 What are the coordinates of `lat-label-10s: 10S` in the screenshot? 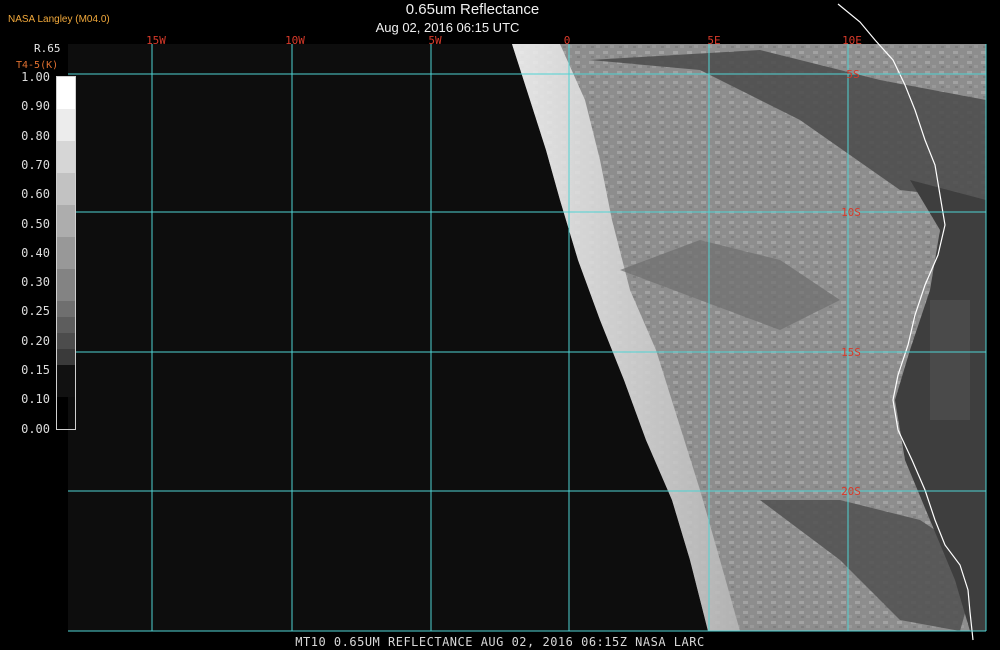 It's located at (851, 212).